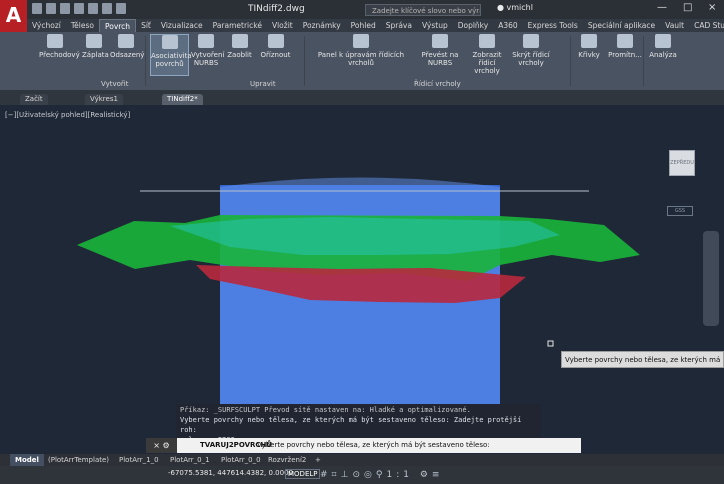  Describe the element at coordinates (206, 41) in the screenshot. I see `nurbs-icon` at that location.